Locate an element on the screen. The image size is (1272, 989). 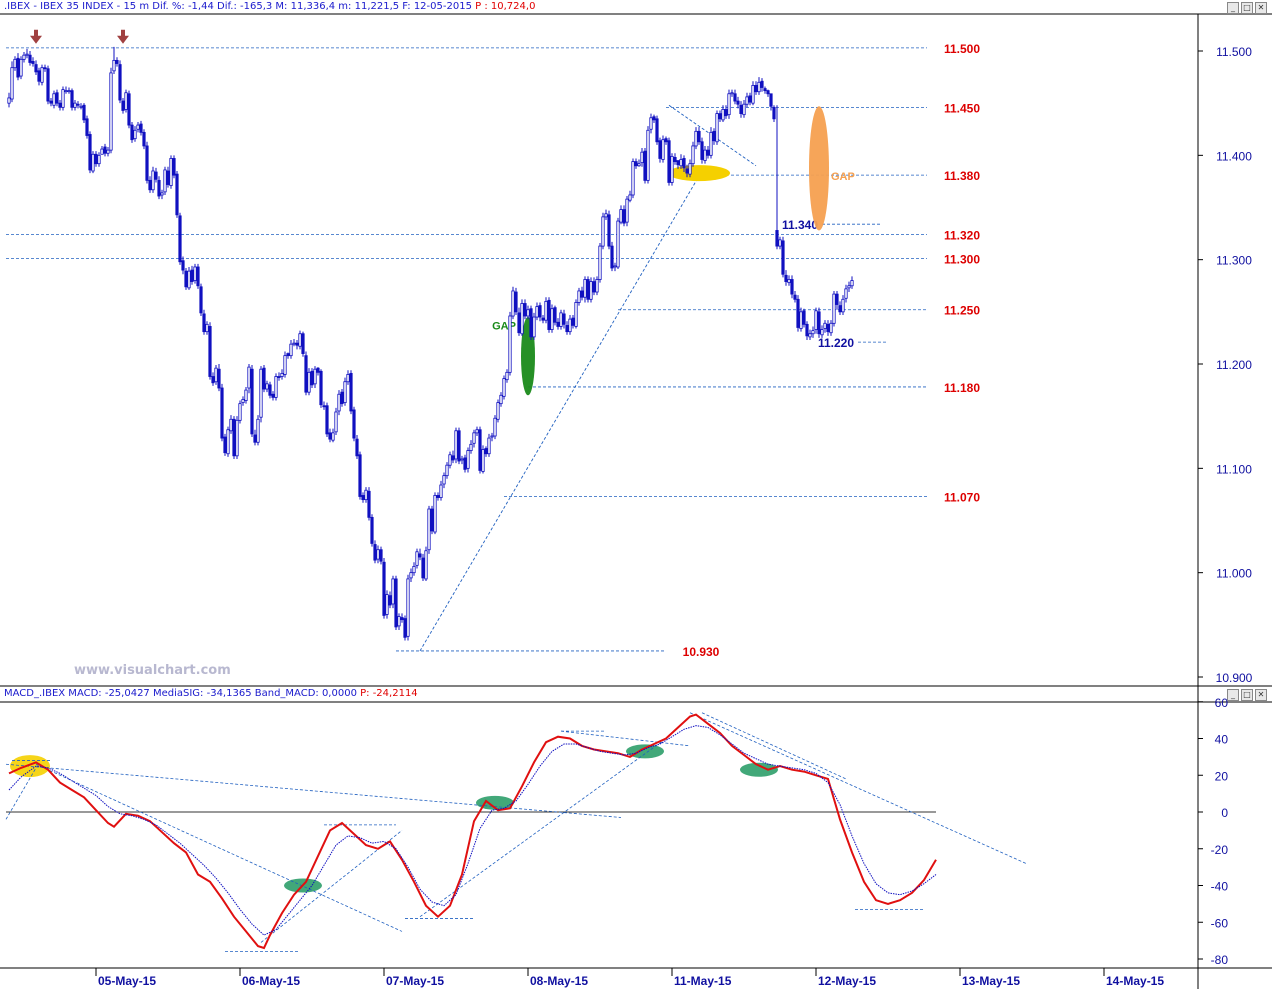
minimize-button: _ is located at coordinates (1233, 8).